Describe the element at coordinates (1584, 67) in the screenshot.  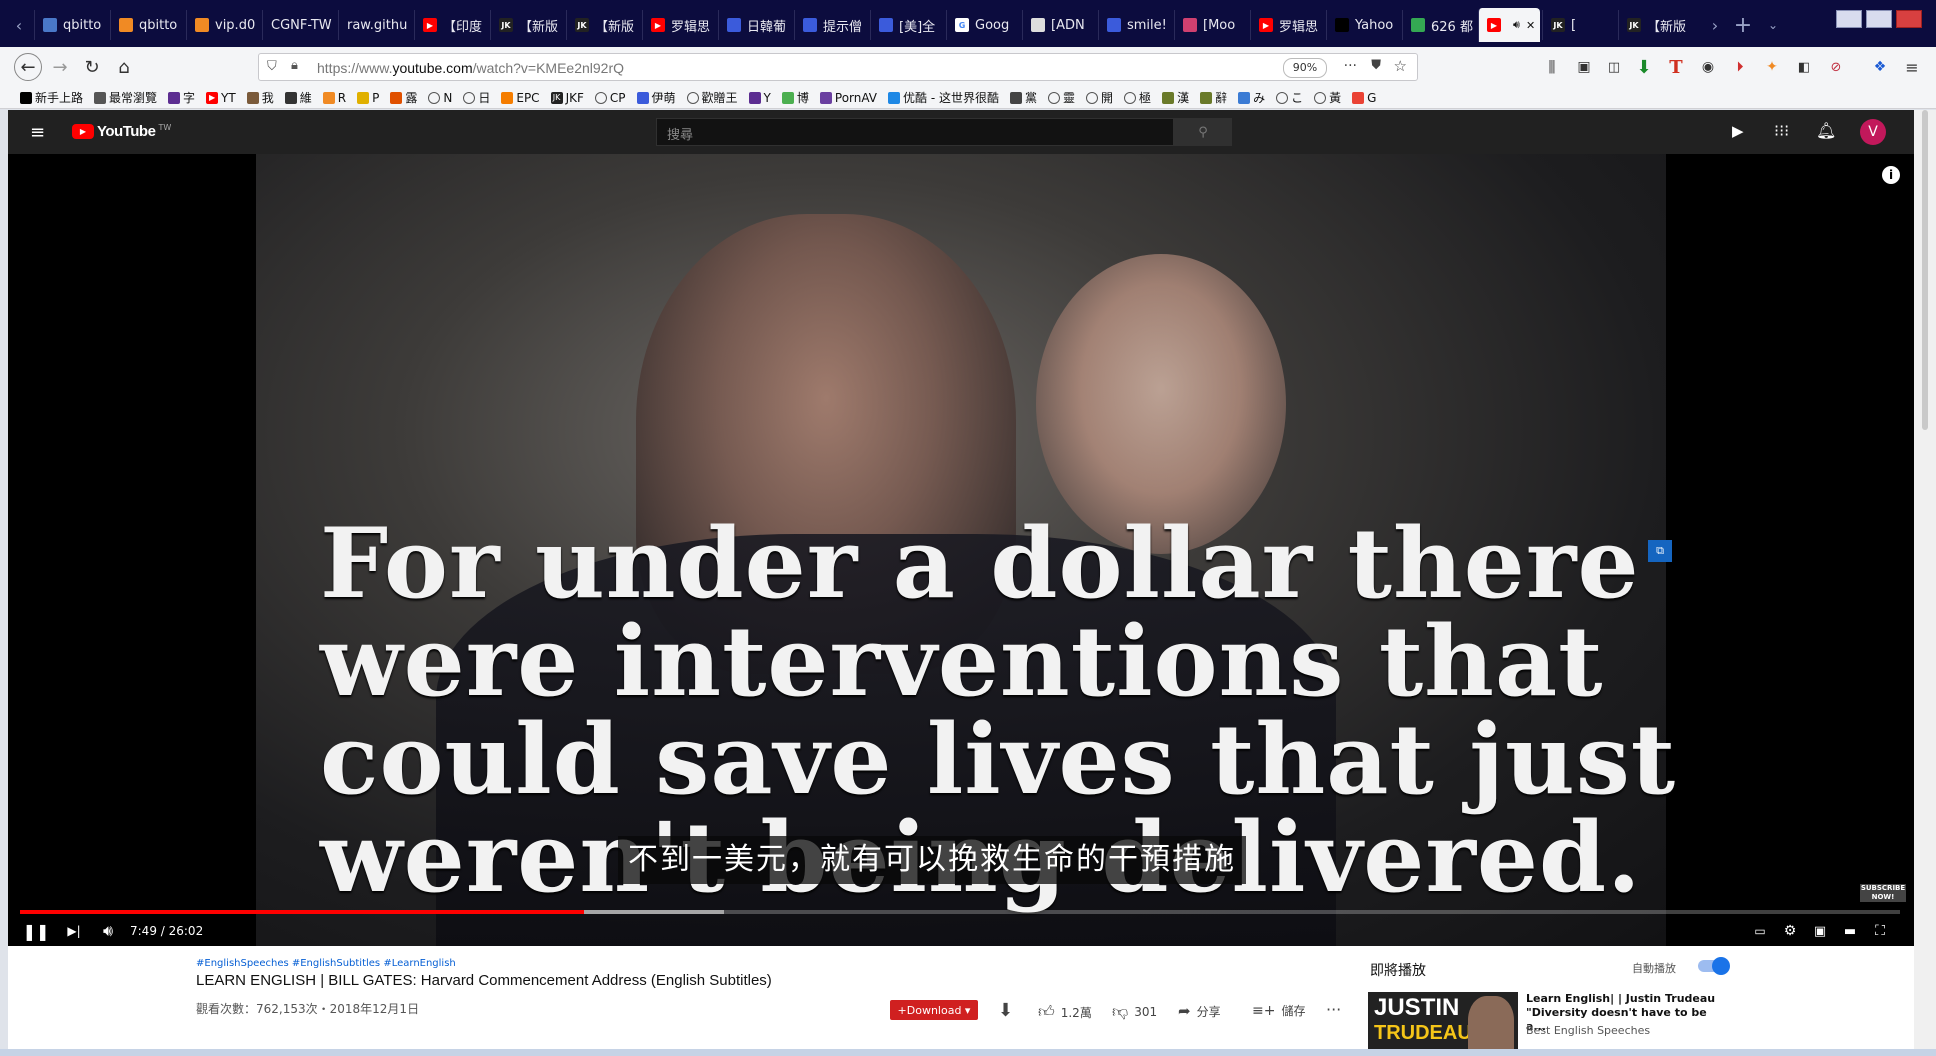
I see `sidebar-icon: ▣` at that location.